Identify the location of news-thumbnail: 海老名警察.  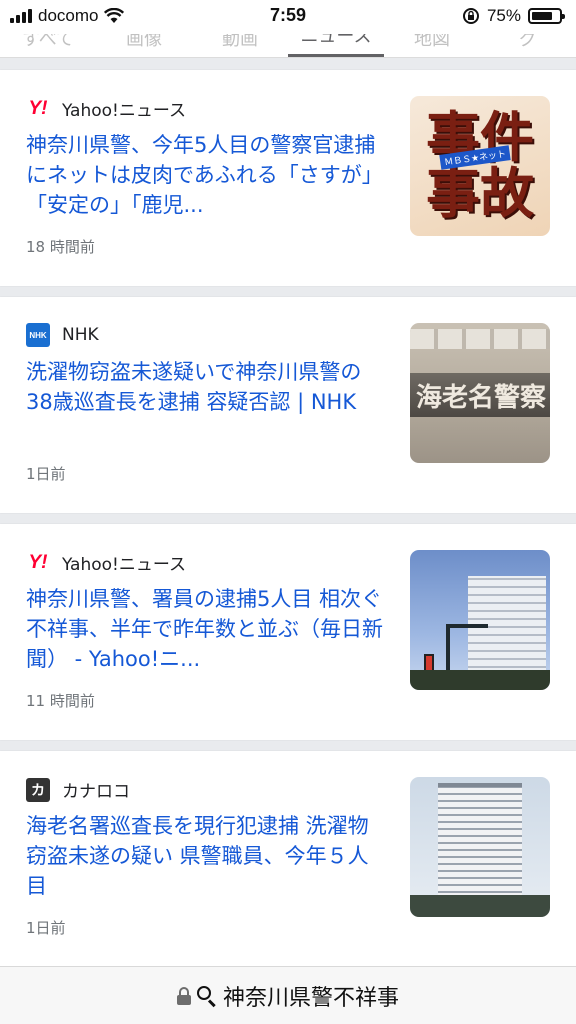
(480, 393).